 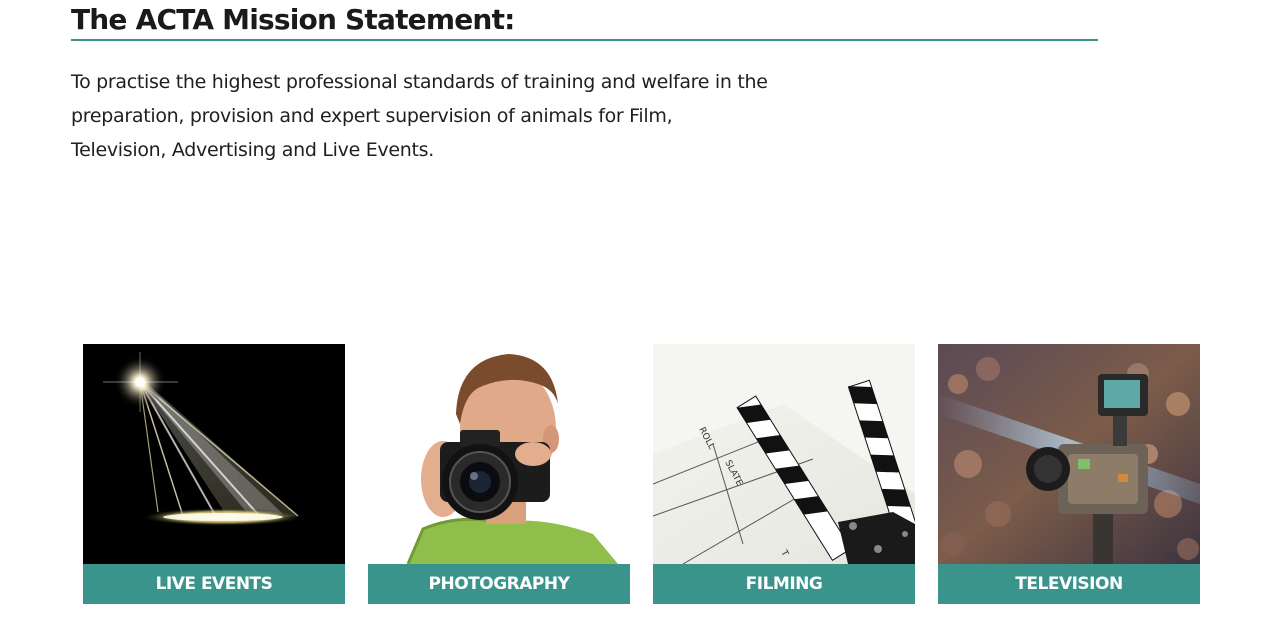 I want to click on card-filming: ROLL SLATE T FILMING, so click(x=784, y=474).